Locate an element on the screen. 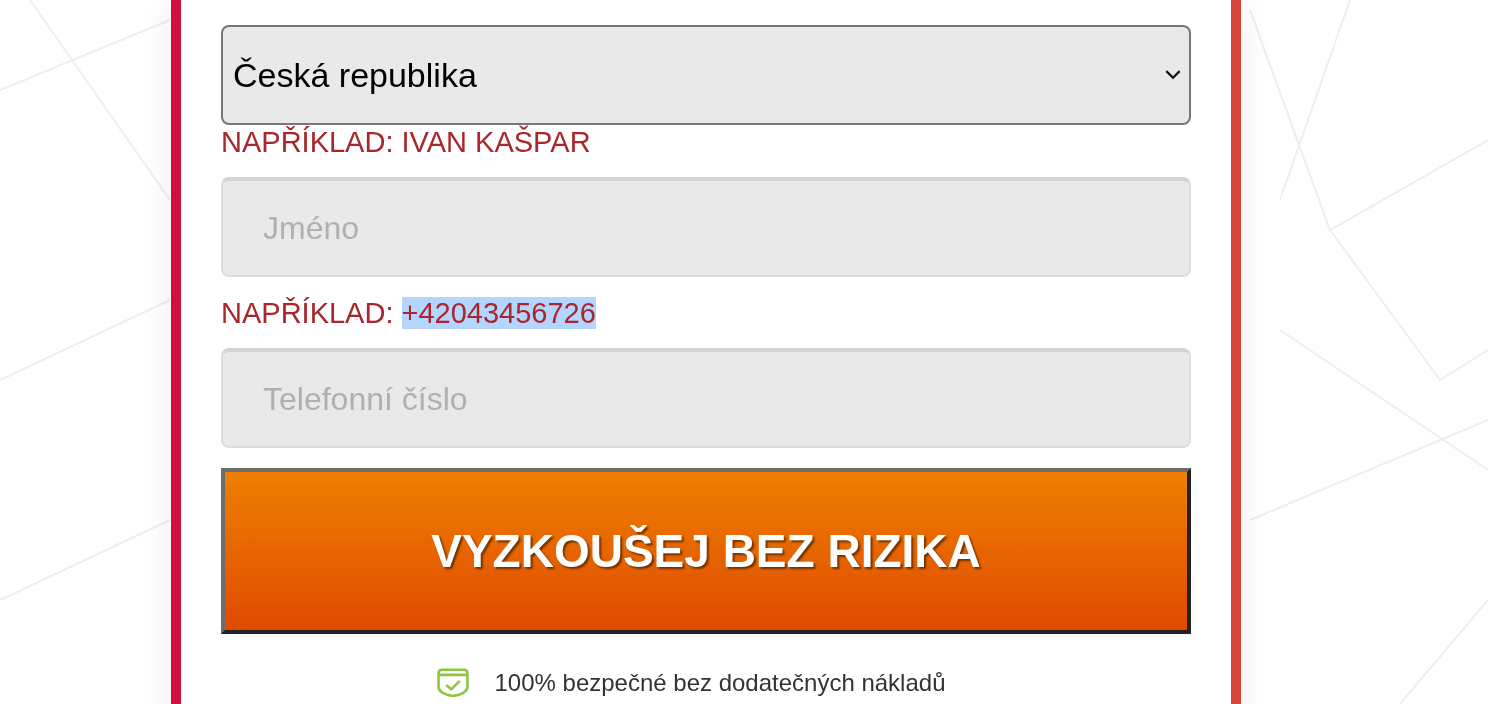 The height and width of the screenshot is (704, 1488). shield-check-icon is located at coordinates (453, 682).